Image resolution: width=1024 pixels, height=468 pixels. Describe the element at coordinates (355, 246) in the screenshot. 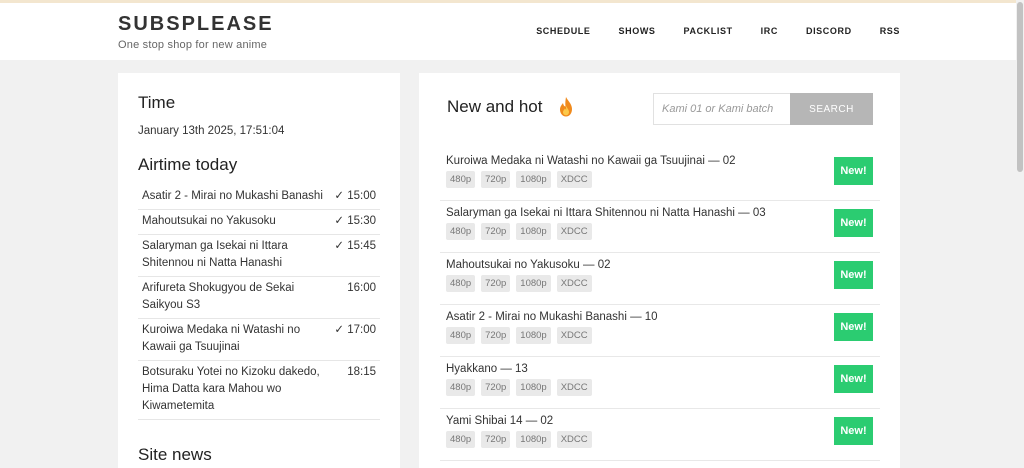

I see `airtime-time: ✓ 15:45` at that location.